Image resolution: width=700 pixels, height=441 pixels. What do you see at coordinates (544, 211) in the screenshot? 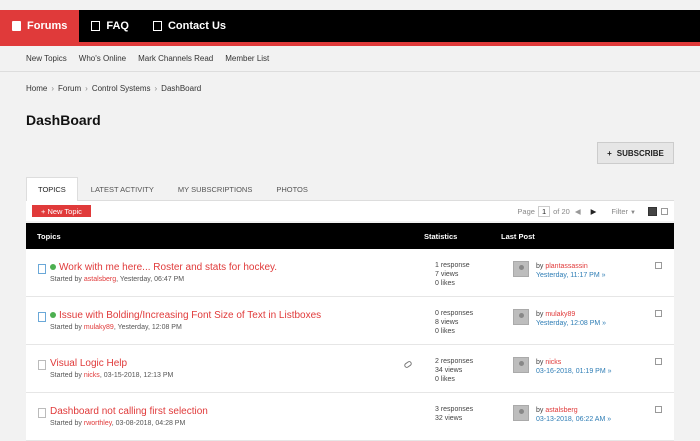
I see `page-input: 1` at bounding box center [544, 211].